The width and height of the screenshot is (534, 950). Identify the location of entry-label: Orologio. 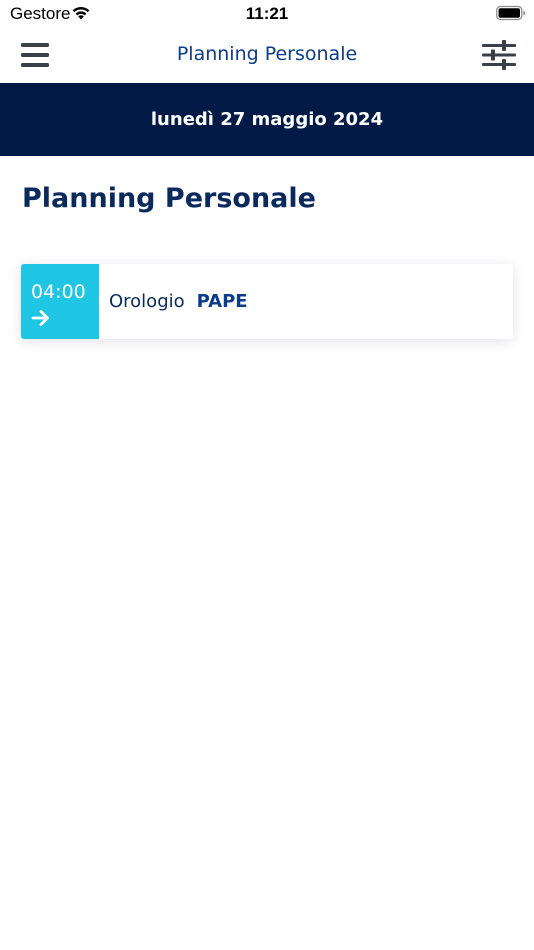
(147, 301).